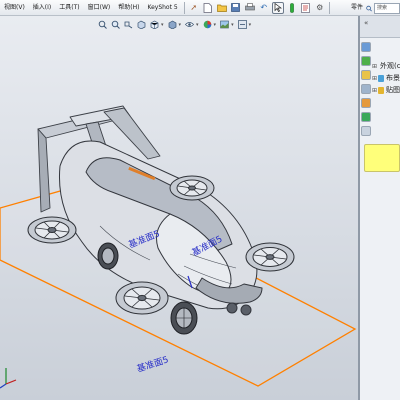  Describe the element at coordinates (42, 8) in the screenshot. I see `menu-insert: 插入(I)` at that location.